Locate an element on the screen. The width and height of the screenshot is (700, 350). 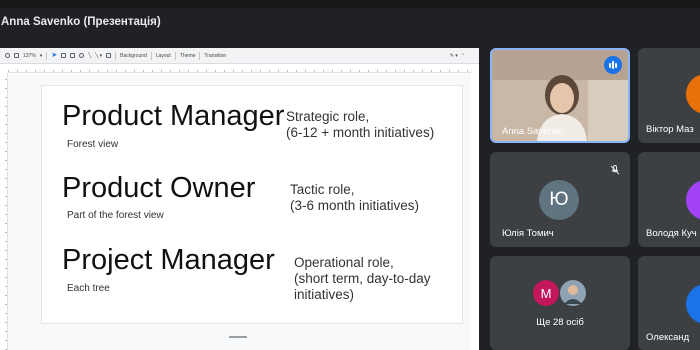
participant-avatar: Ю is located at coordinates (559, 200).